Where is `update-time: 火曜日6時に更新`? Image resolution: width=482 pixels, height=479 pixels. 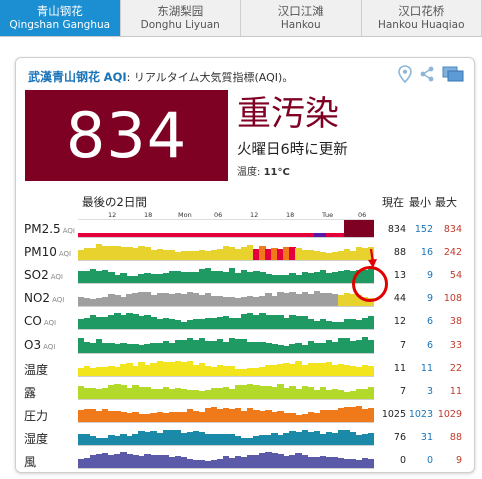
update-time: 火曜日6時に更新 is located at coordinates (292, 150).